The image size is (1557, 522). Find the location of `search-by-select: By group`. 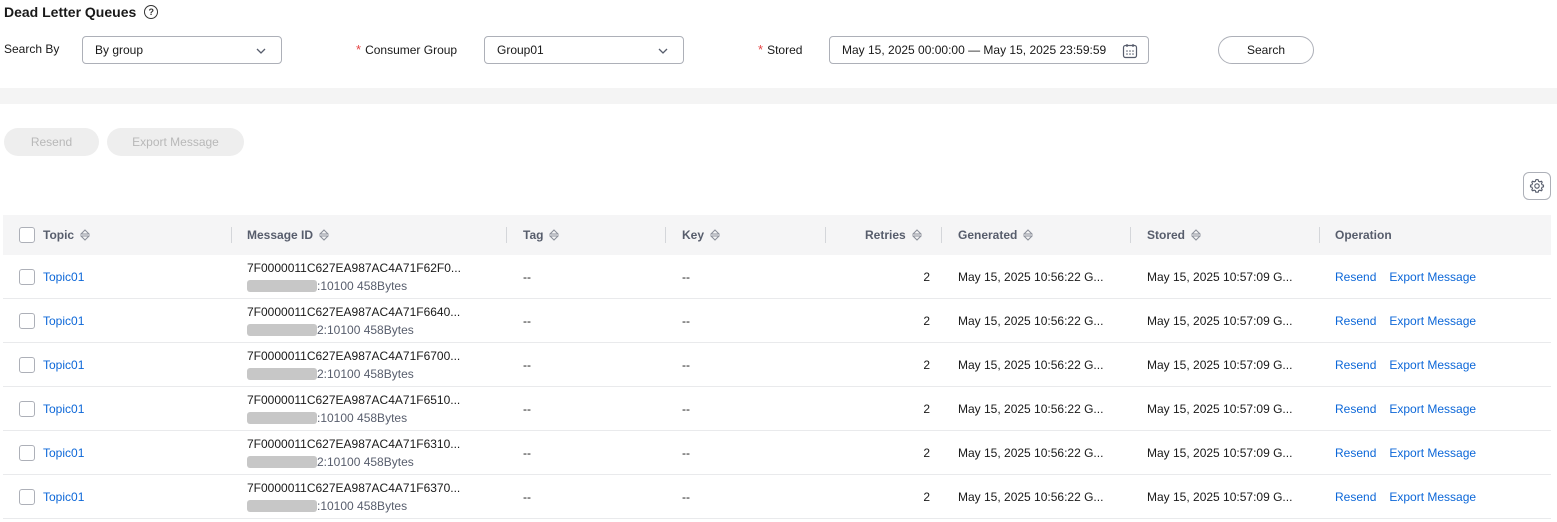

search-by-select: By group is located at coordinates (182, 50).